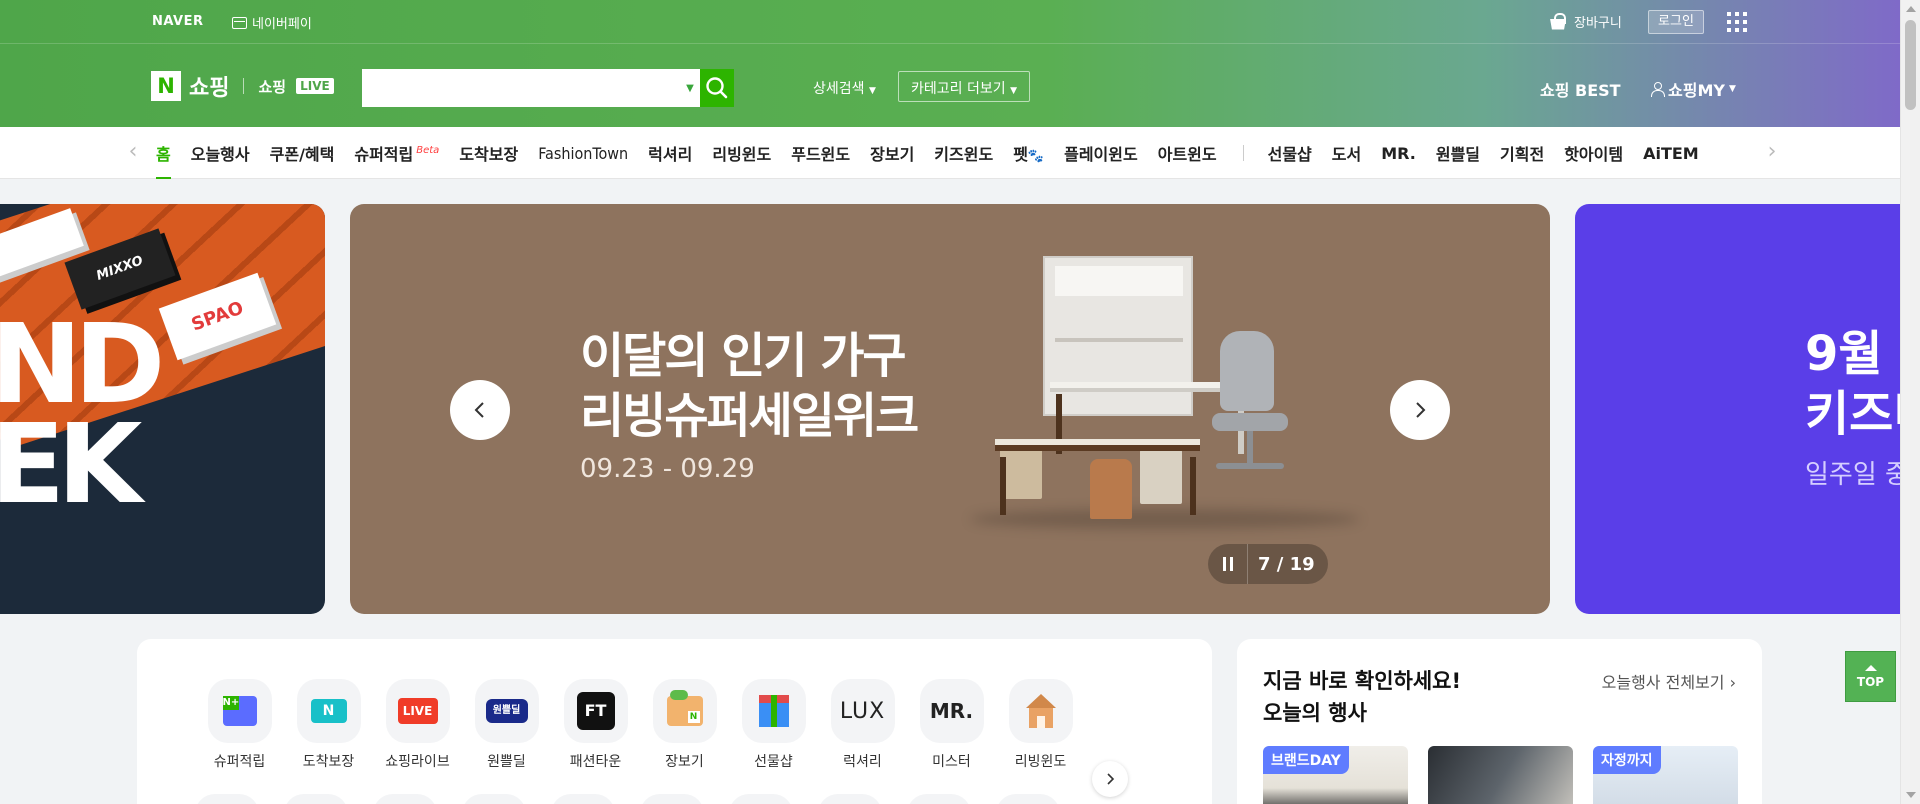 The height and width of the screenshot is (804, 1920). What do you see at coordinates (690, 88) in the screenshot?
I see `autocomplete-toggle-icon: ▼` at bounding box center [690, 88].